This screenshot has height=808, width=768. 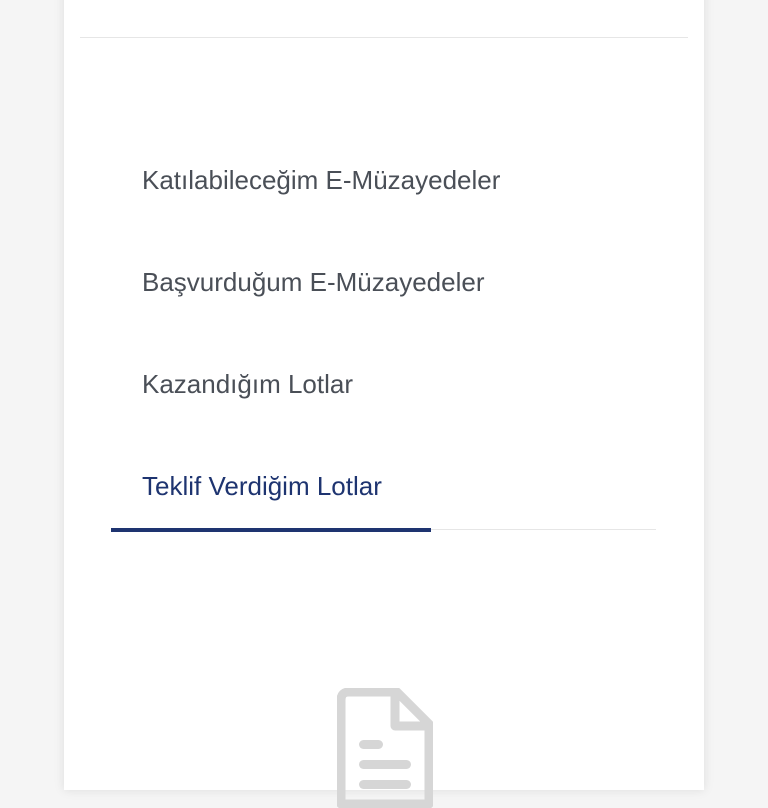 What do you see at coordinates (271, 530) in the screenshot?
I see `active-tab-indicator` at bounding box center [271, 530].